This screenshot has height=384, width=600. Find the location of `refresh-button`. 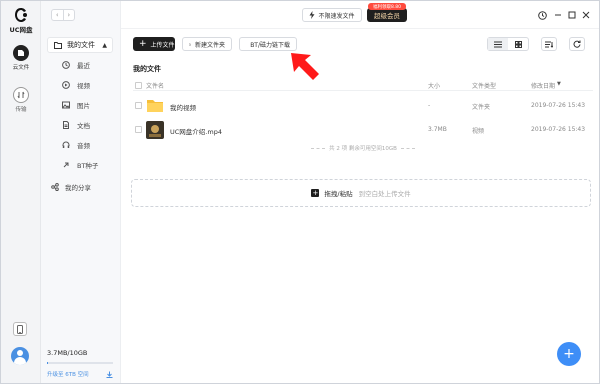

refresh-button is located at coordinates (577, 44).